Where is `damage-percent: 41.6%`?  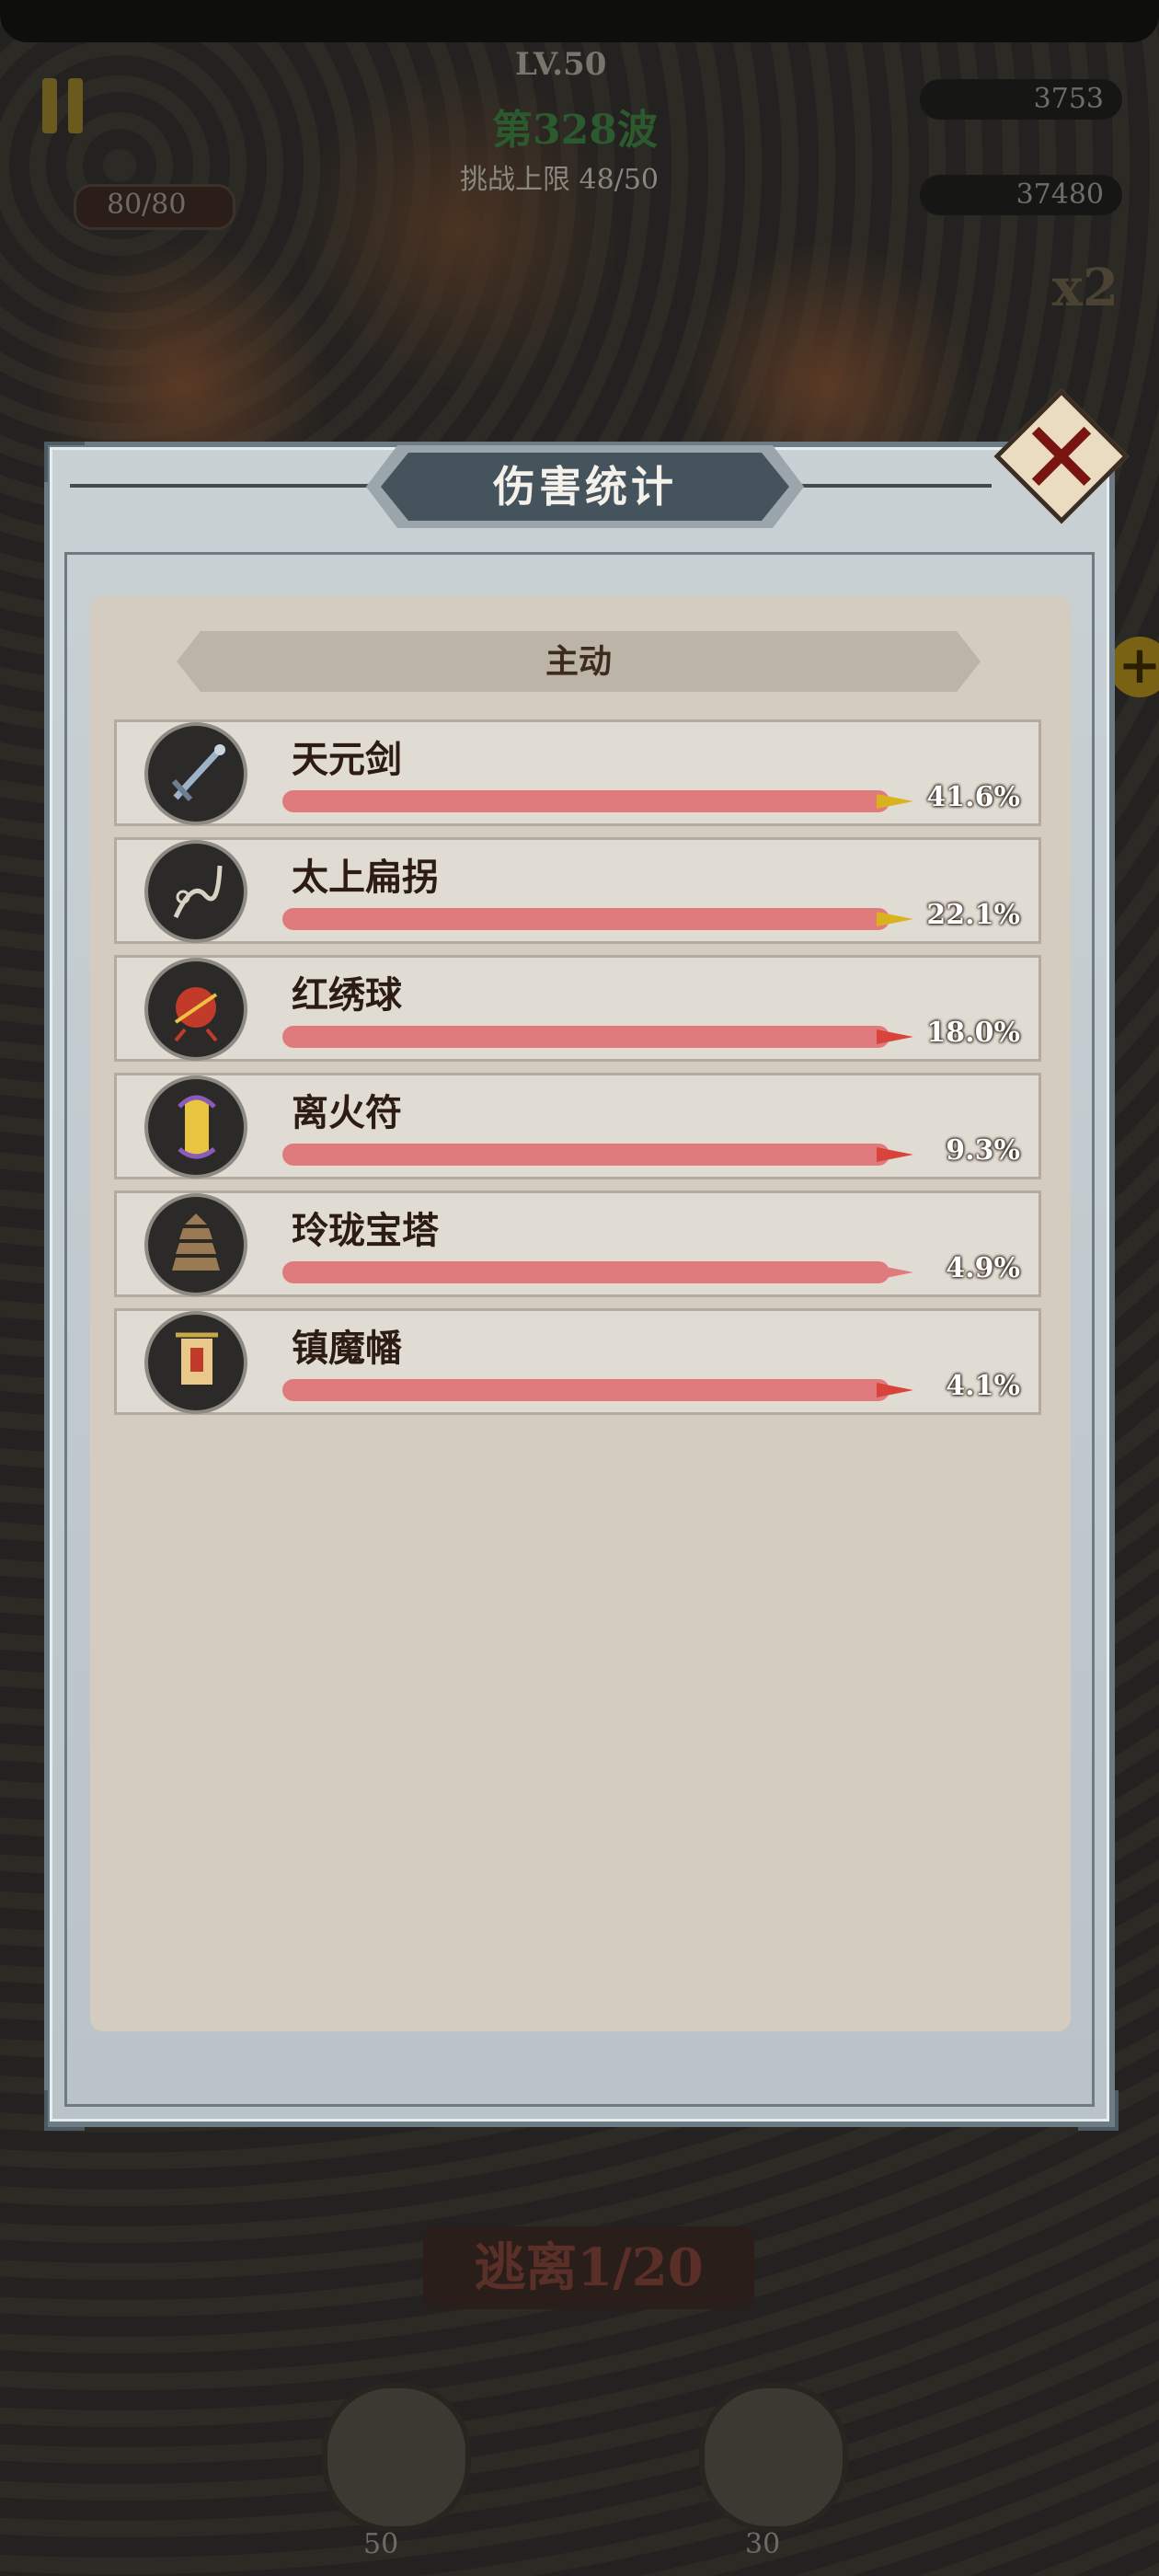 damage-percent: 41.6% is located at coordinates (973, 797).